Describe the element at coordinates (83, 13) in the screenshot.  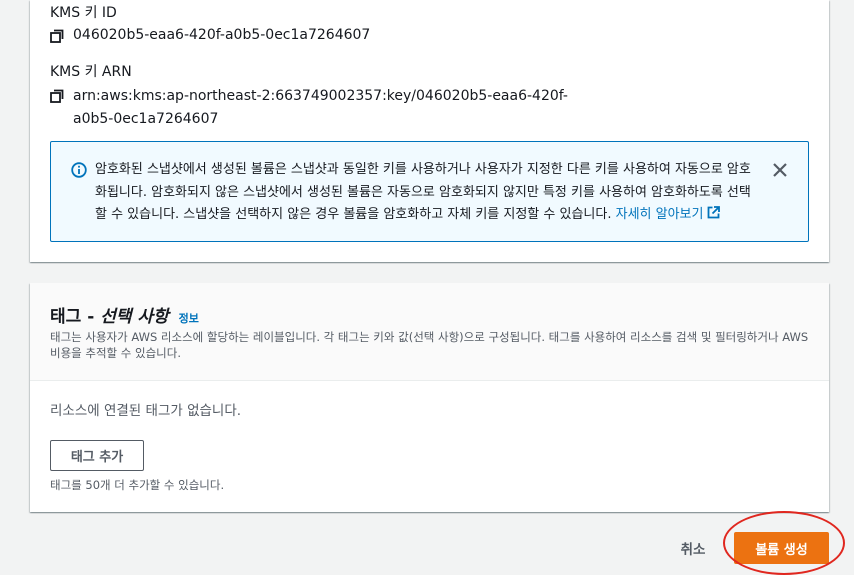
I see `kms-key-id-label: KMS 키 ID` at that location.